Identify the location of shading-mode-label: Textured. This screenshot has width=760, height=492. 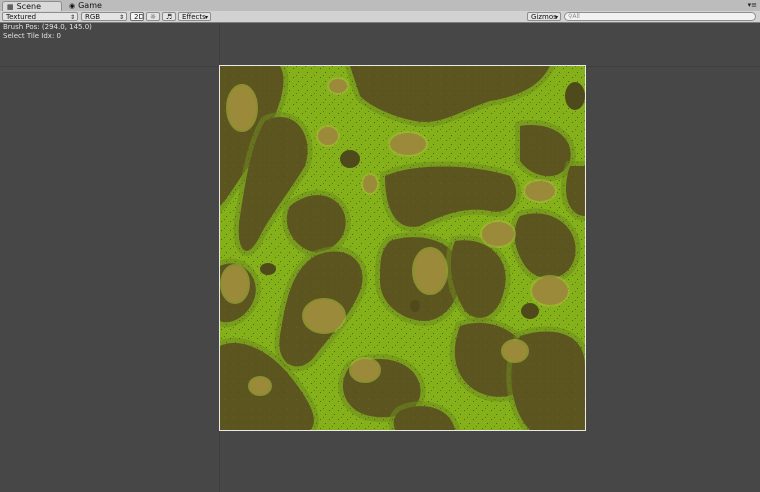
(21, 17).